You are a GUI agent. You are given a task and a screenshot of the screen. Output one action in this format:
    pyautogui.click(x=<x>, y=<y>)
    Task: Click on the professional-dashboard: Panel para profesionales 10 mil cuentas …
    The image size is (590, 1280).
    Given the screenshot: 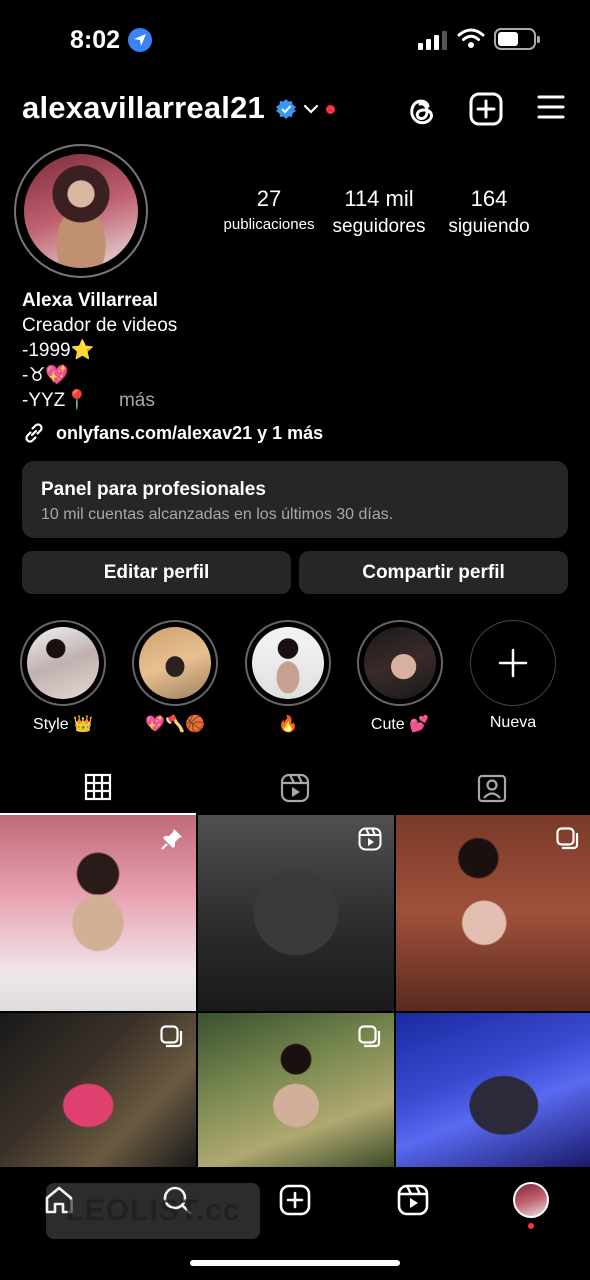 What is the action you would take?
    pyautogui.click(x=295, y=499)
    